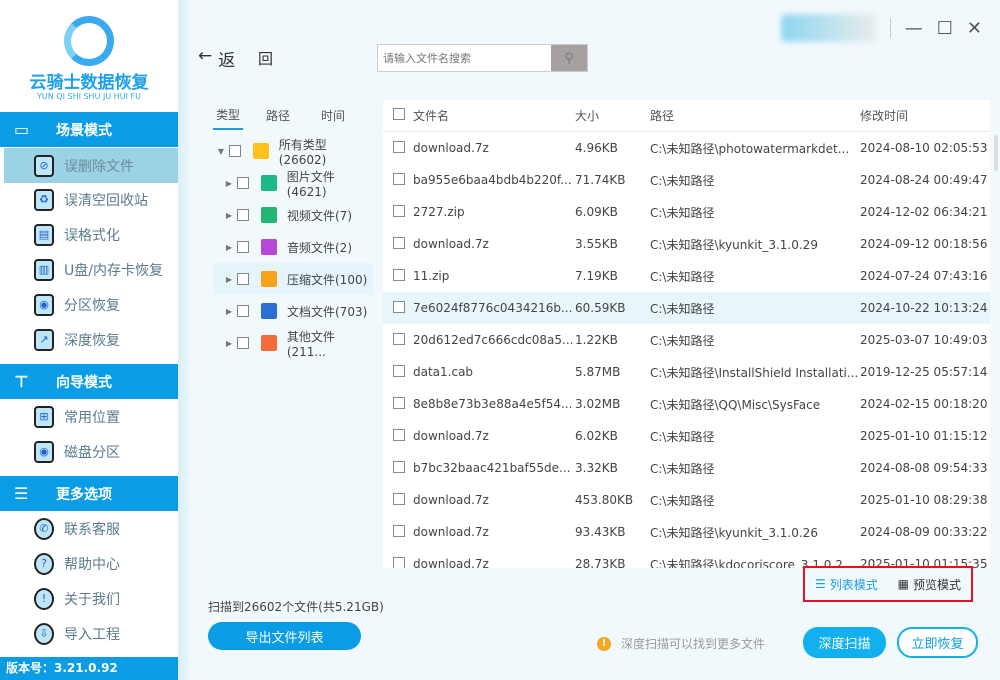  Describe the element at coordinates (293, 311) in the screenshot. I see `category-item: ▶ 文档文件(703)` at that location.